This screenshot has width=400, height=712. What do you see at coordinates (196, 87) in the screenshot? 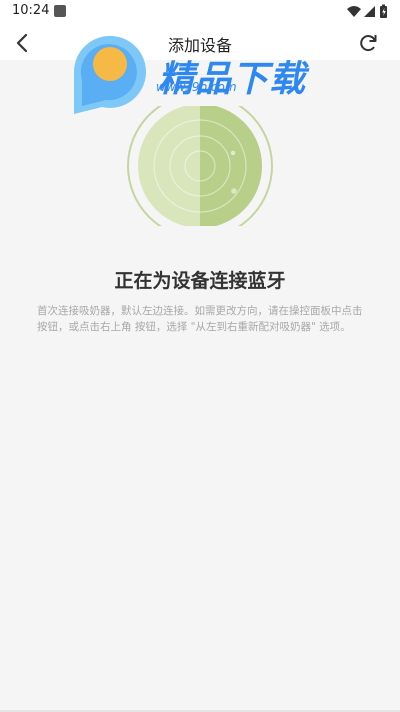
I see `watermark-url: www.j9p.com` at bounding box center [196, 87].